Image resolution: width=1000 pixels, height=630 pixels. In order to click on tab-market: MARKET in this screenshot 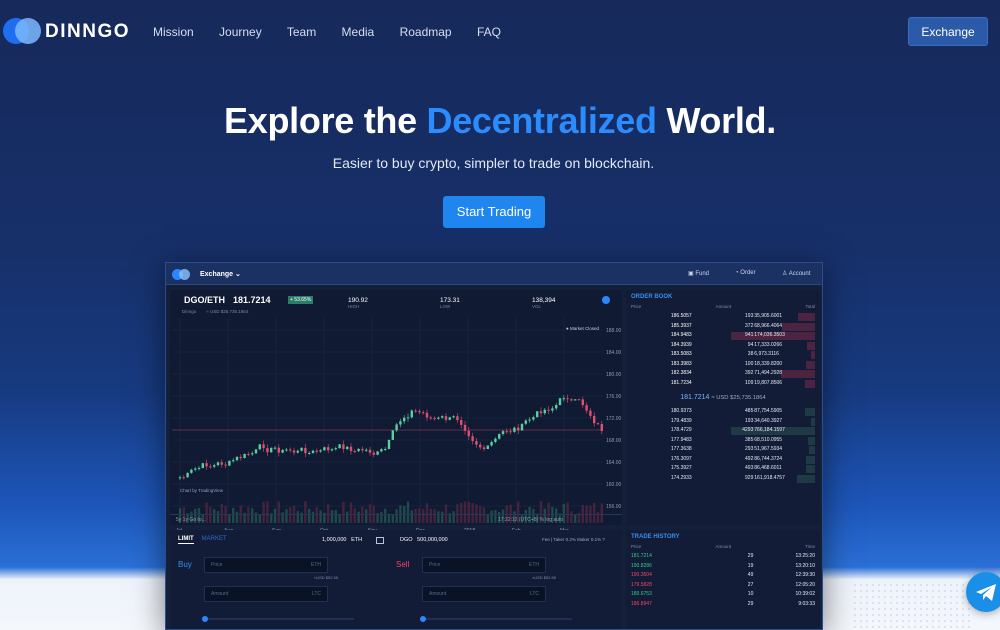, I will do `click(214, 539)`.